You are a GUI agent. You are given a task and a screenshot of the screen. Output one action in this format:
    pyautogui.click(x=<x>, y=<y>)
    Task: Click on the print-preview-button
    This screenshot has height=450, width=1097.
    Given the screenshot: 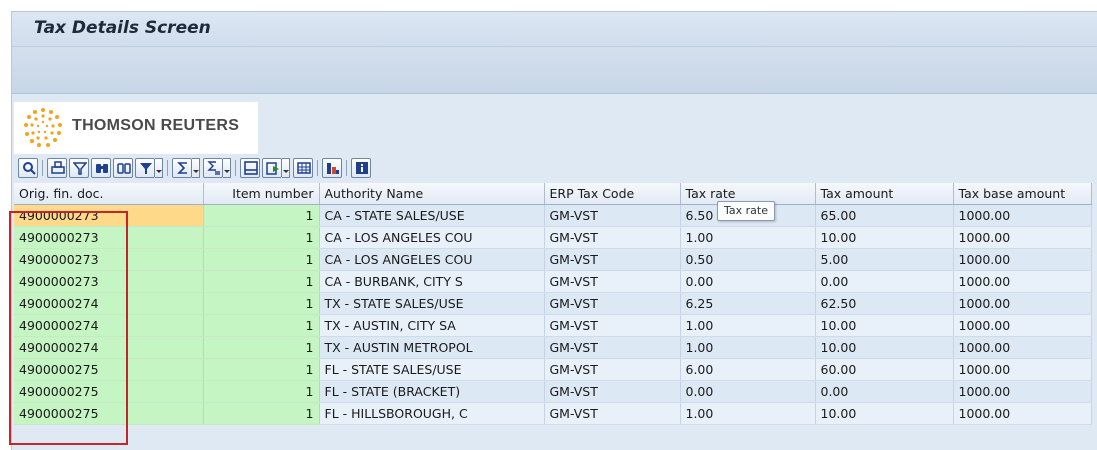 What is the action you would take?
    pyautogui.click(x=250, y=168)
    